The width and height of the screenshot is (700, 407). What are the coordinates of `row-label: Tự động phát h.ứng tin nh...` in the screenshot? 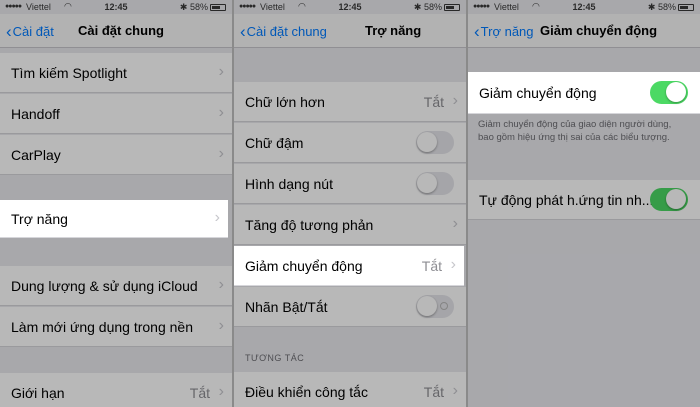 It's located at (566, 200).